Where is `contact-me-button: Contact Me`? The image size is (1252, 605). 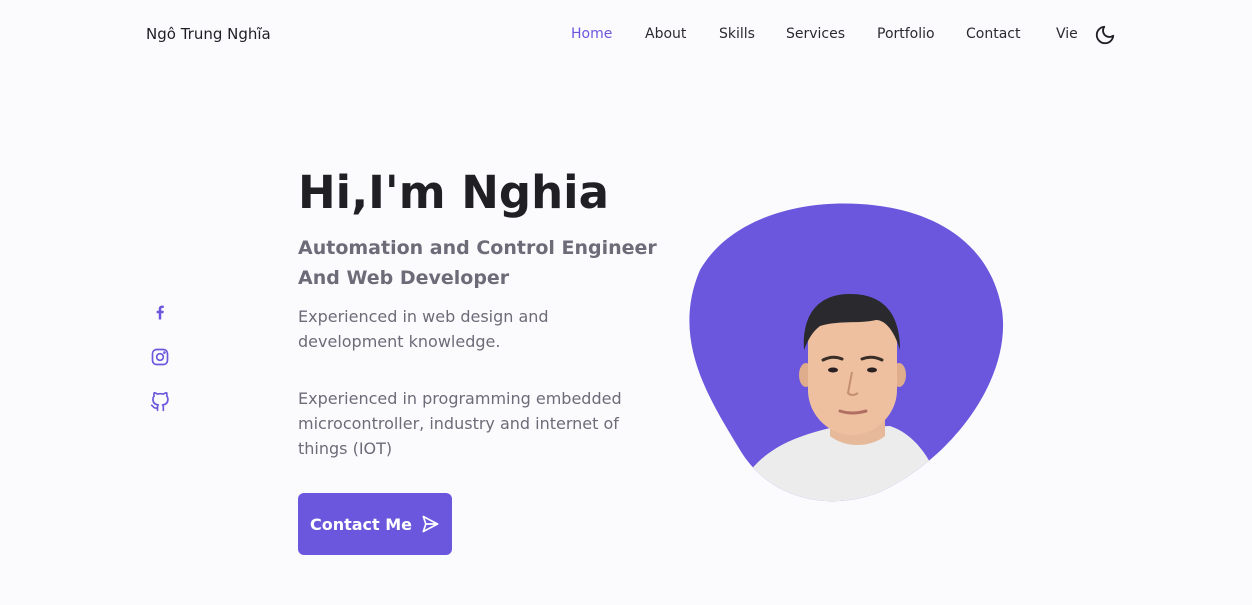 contact-me-button: Contact Me is located at coordinates (375, 524).